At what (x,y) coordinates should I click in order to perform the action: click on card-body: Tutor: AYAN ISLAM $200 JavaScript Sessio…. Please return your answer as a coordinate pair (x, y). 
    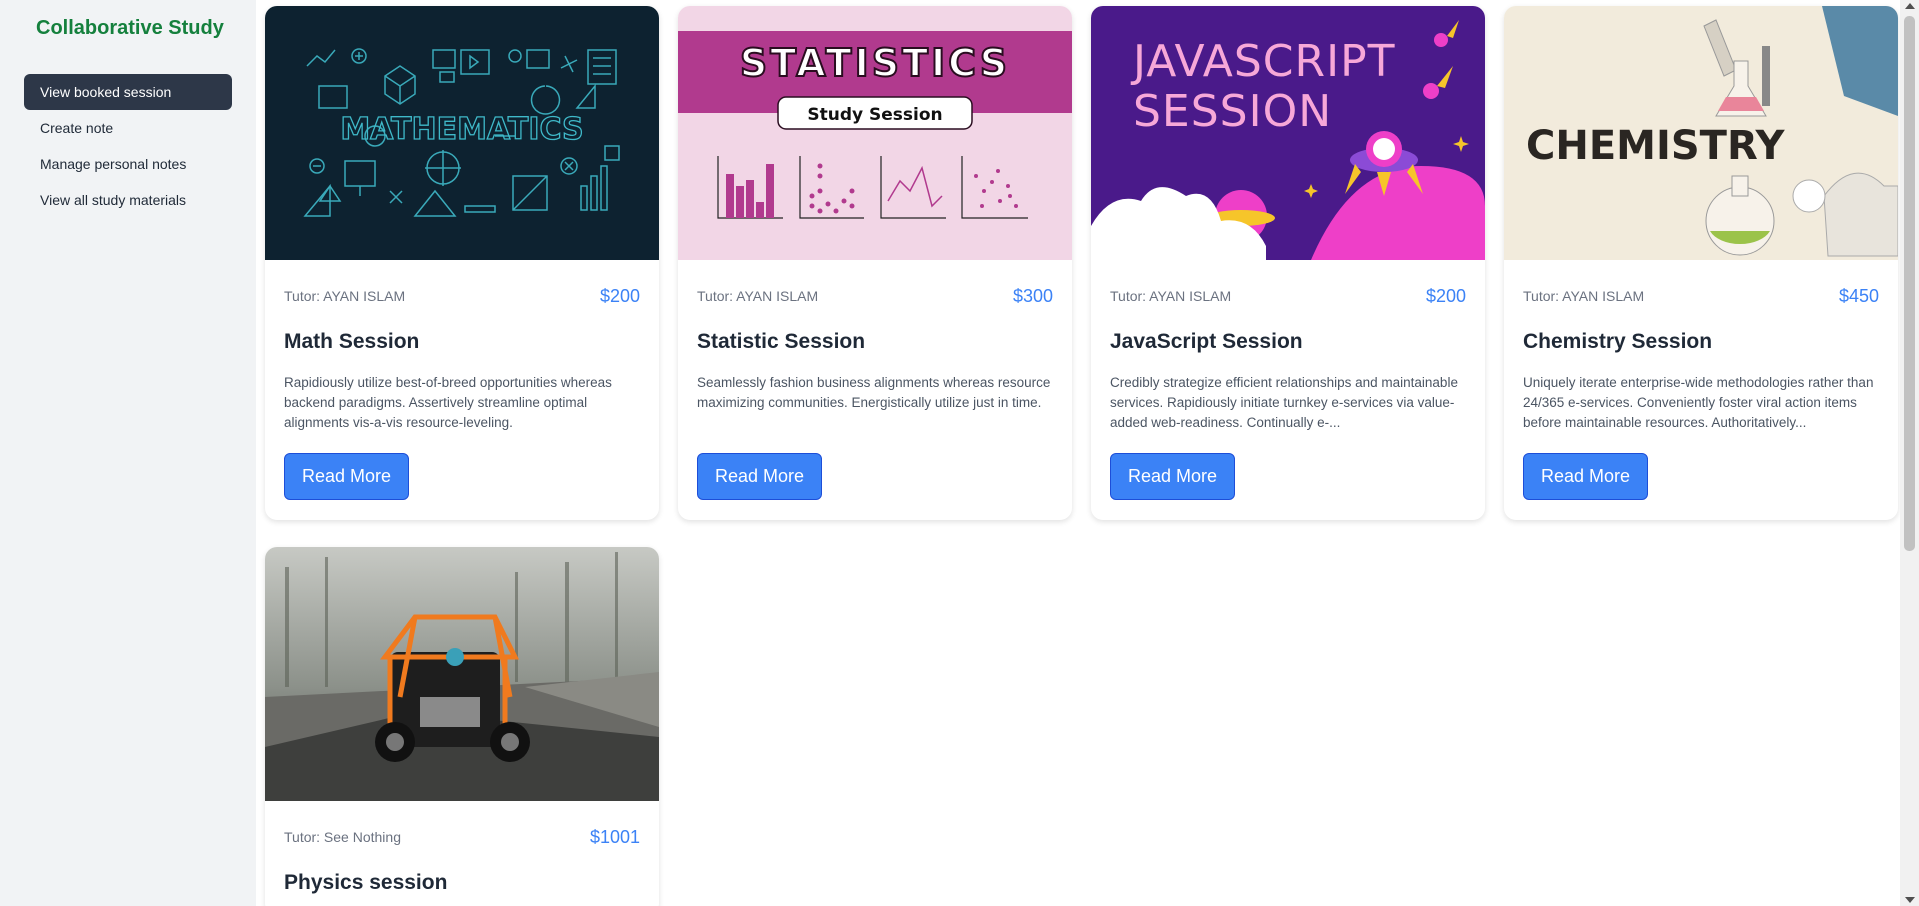
    Looking at the image, I should click on (1288, 390).